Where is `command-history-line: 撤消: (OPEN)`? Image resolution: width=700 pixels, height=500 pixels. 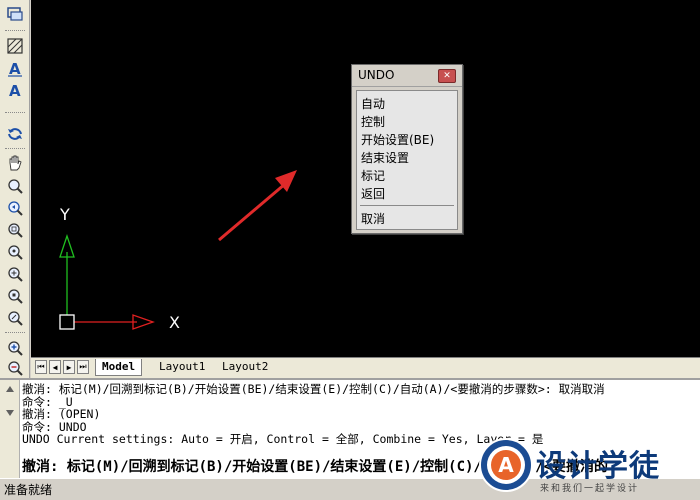 command-history-line: 撤消: (OPEN) is located at coordinates (61, 414).